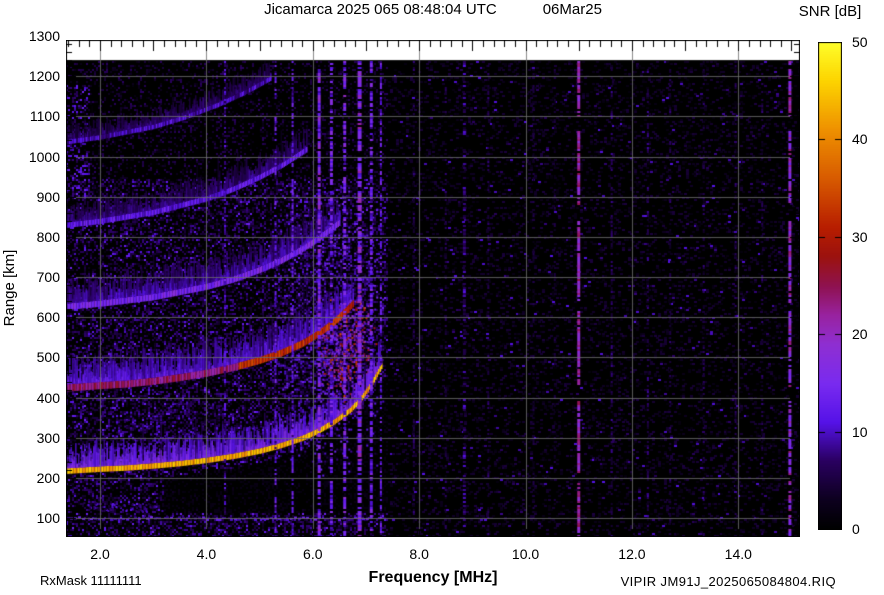  What do you see at coordinates (860, 236) in the screenshot?
I see `colorbar-tick-label: 30` at bounding box center [860, 236].